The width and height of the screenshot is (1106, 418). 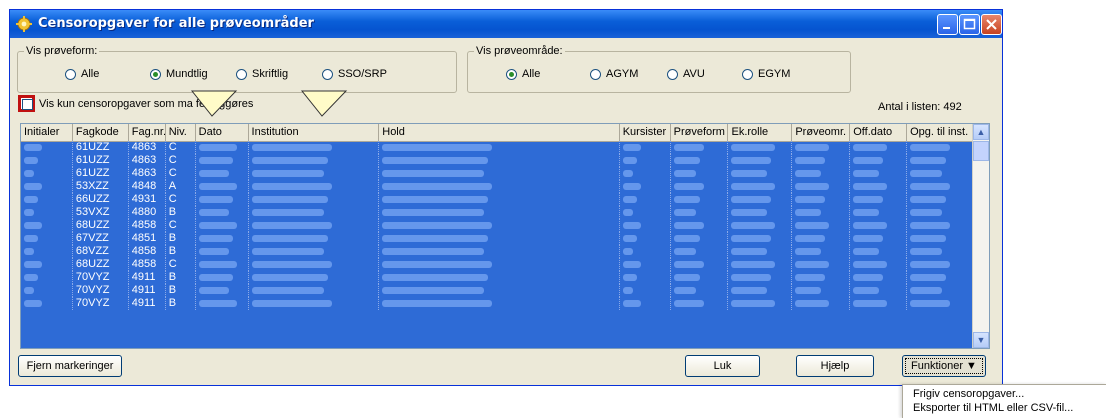 What do you see at coordinates (497, 238) in the screenshot?
I see `table-row: 67VZZ 4851 B` at bounding box center [497, 238].